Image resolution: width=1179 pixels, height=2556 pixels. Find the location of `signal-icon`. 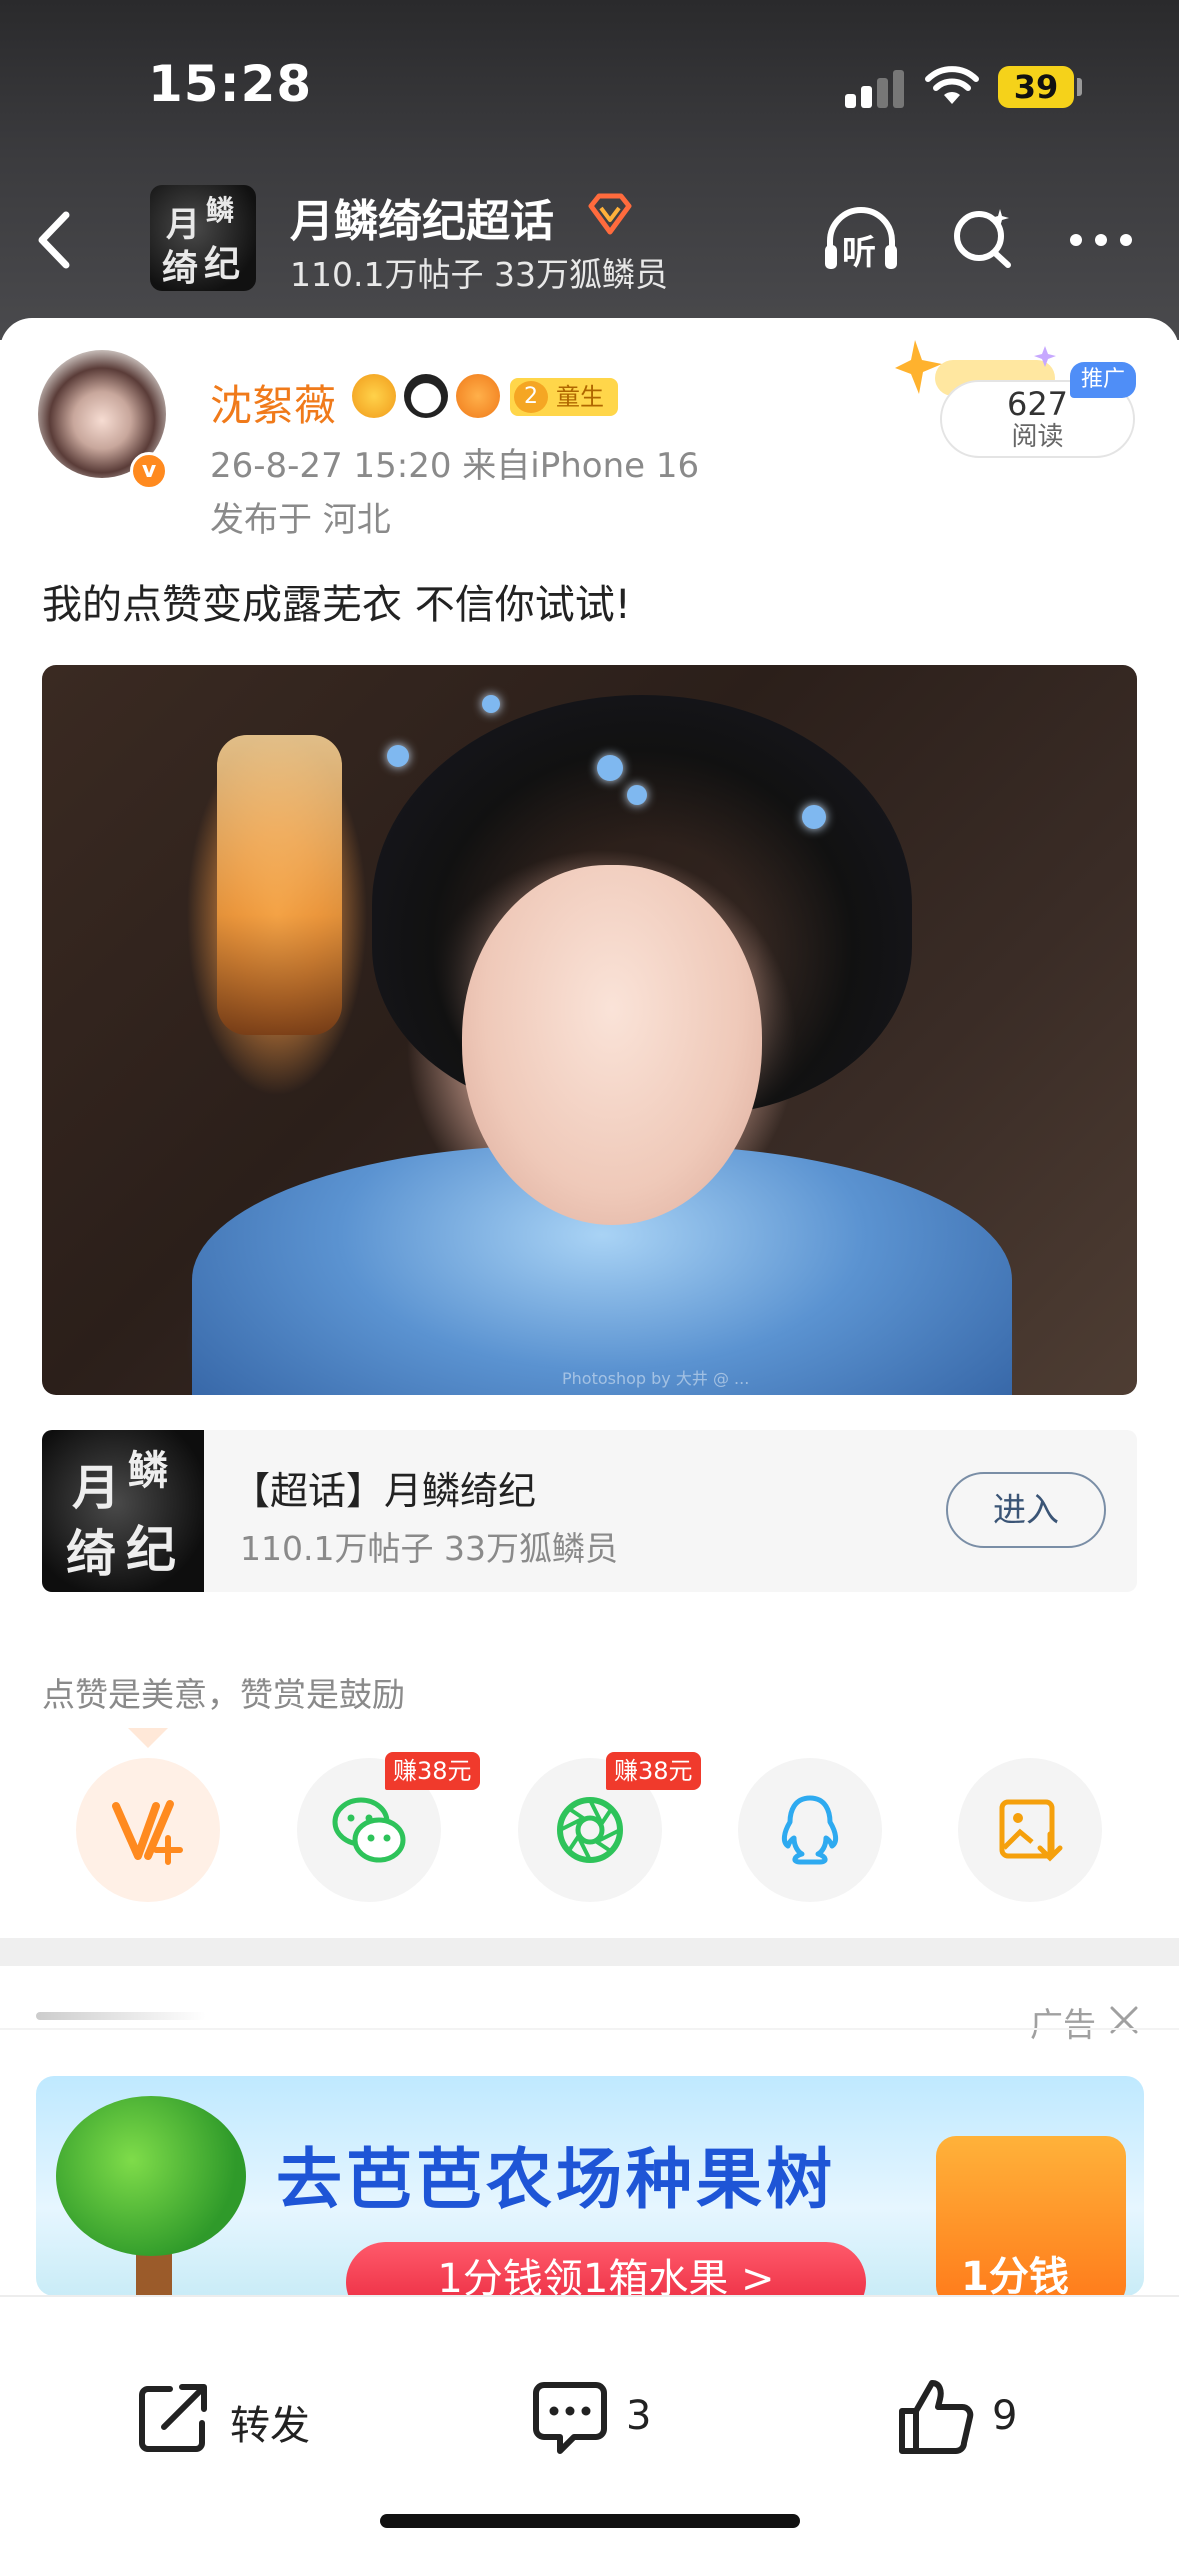

signal-icon is located at coordinates (876, 88).